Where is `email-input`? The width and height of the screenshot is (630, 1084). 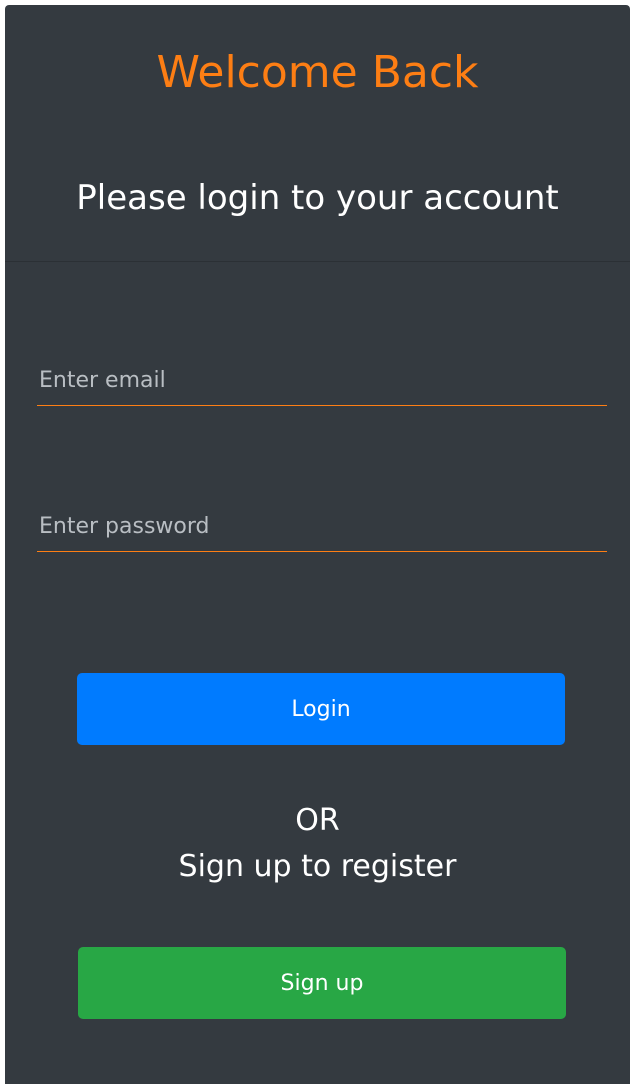
email-input is located at coordinates (322, 381).